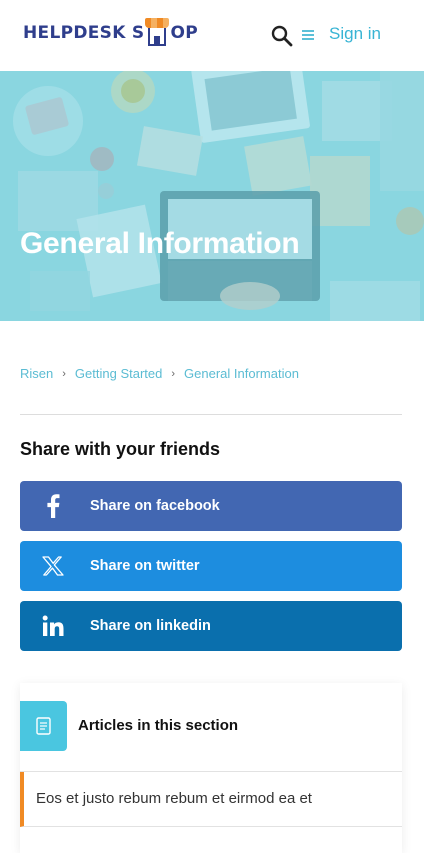 The image size is (424, 853). I want to click on hamburger-menu-icon, so click(308, 35).